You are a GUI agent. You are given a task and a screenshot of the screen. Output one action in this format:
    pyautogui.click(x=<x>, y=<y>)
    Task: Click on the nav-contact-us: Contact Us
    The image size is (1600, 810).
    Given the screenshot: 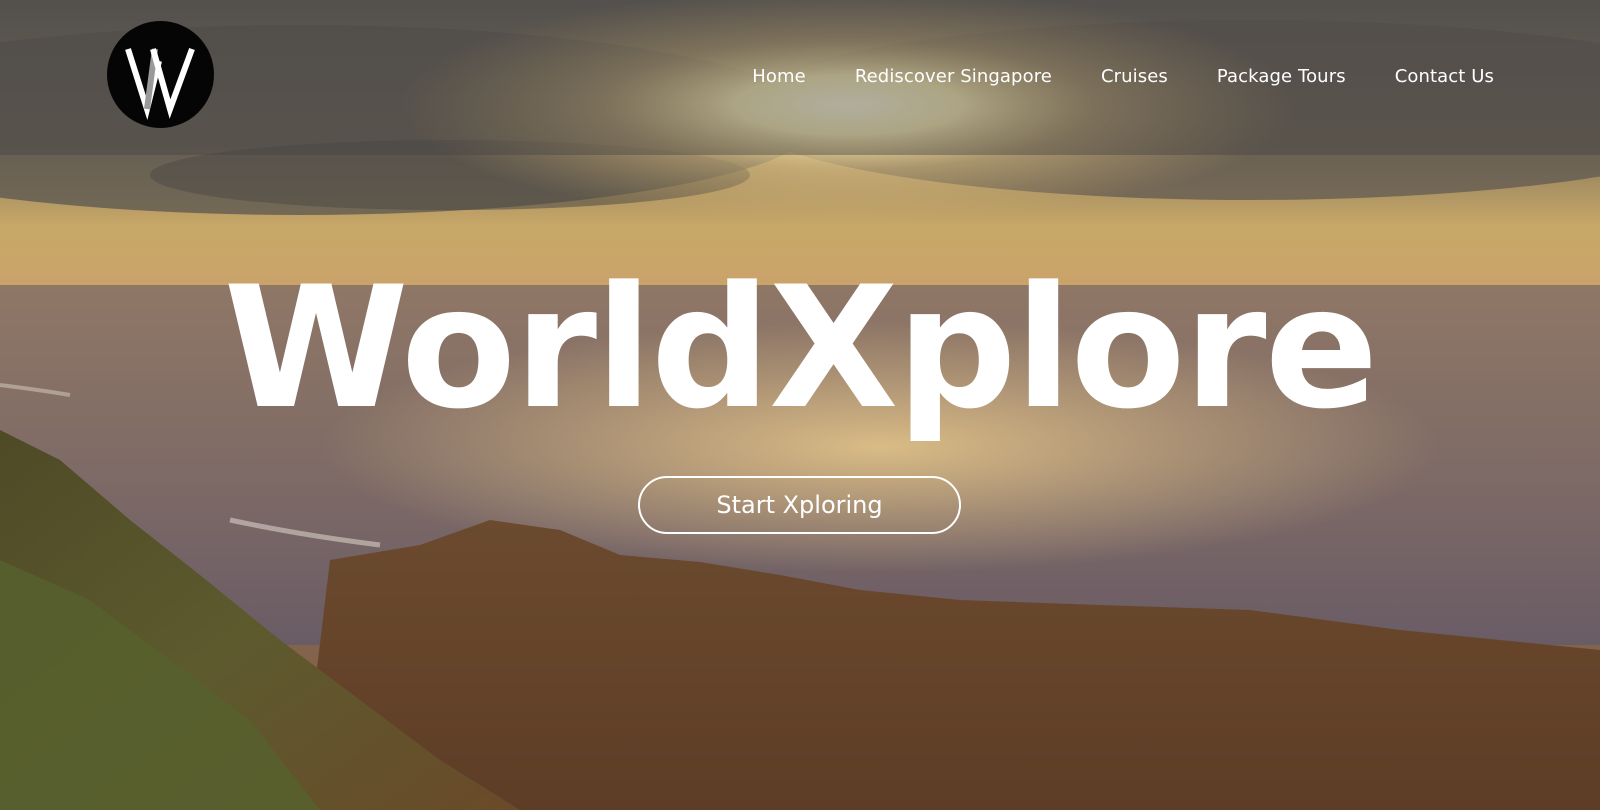 What is the action you would take?
    pyautogui.click(x=1444, y=76)
    